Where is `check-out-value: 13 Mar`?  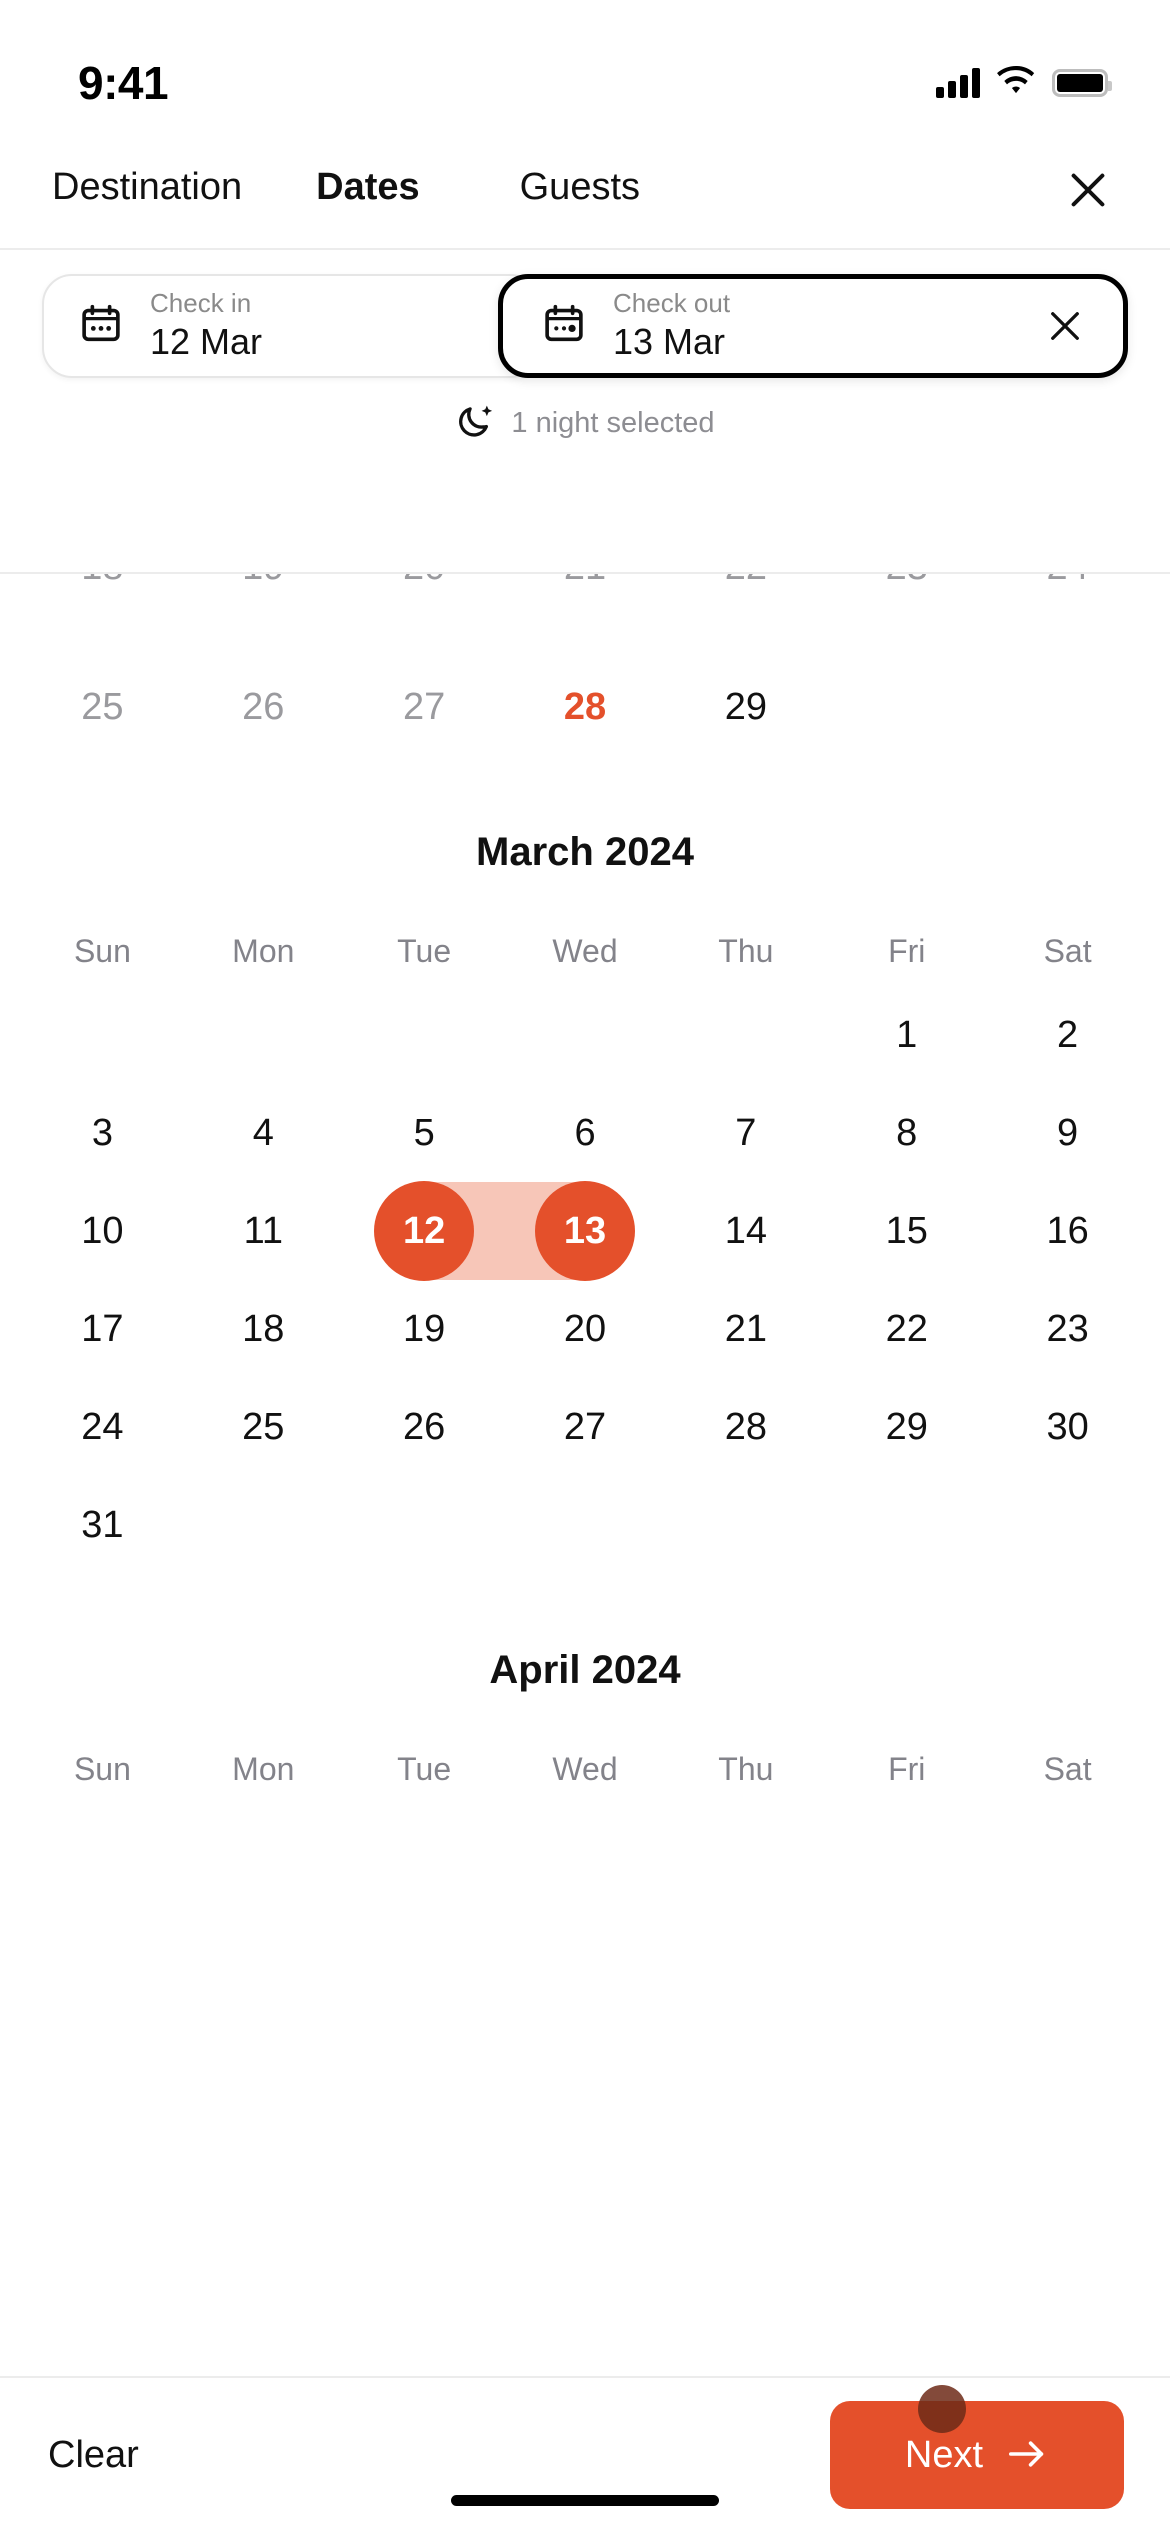 check-out-value: 13 Mar is located at coordinates (669, 342).